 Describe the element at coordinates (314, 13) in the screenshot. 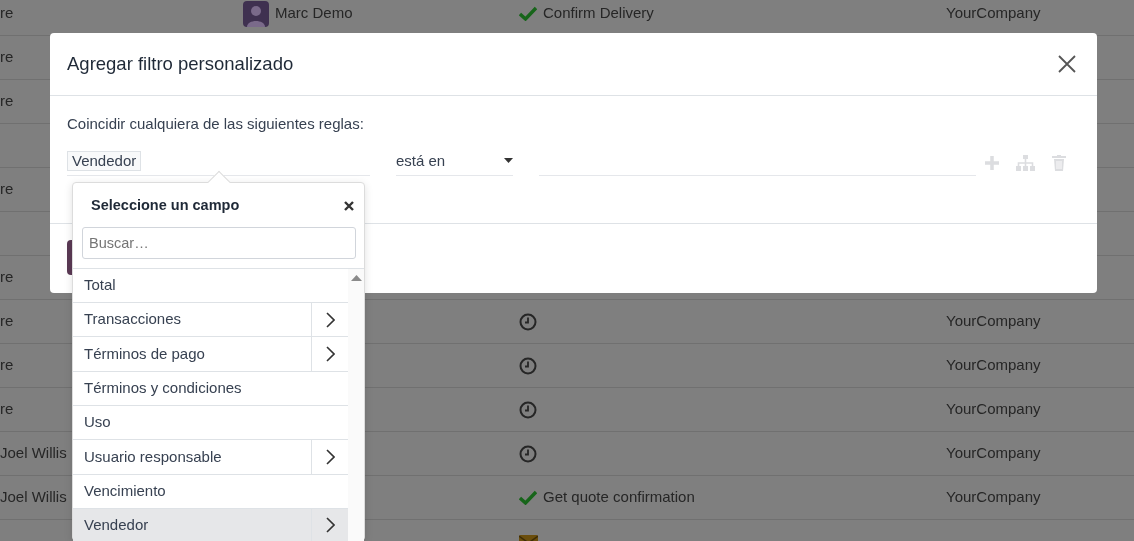

I see `user-name: Marc Demo` at that location.